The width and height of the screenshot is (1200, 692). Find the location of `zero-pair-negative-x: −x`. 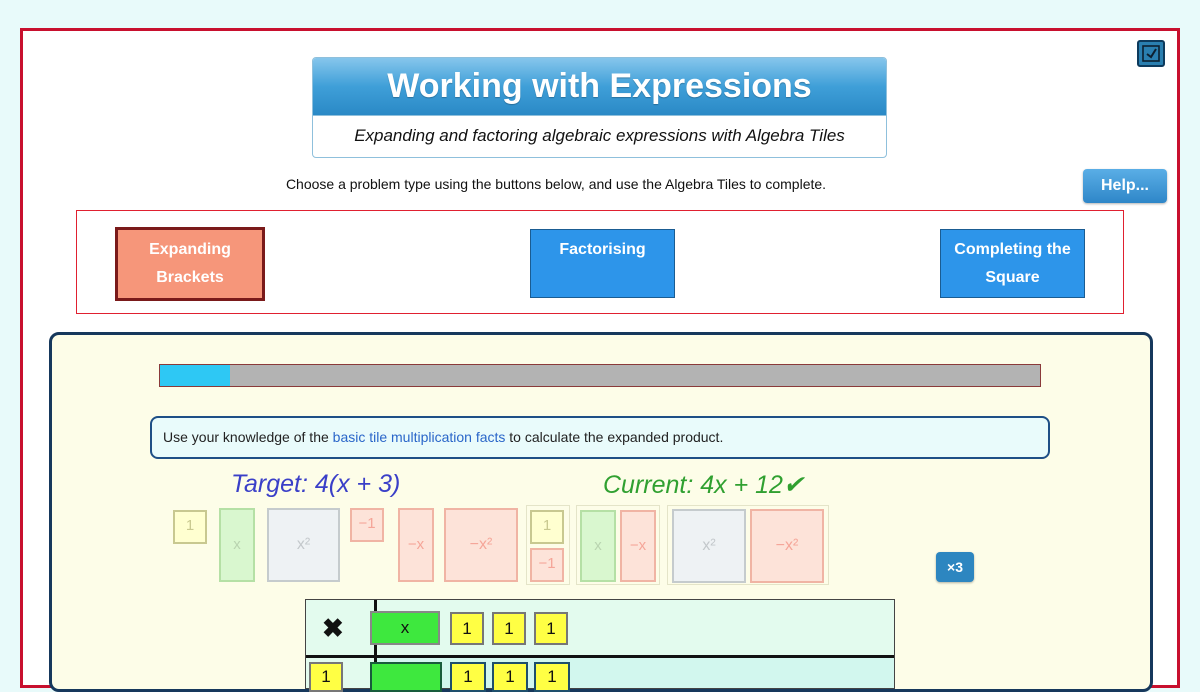

zero-pair-negative-x: −x is located at coordinates (638, 546).